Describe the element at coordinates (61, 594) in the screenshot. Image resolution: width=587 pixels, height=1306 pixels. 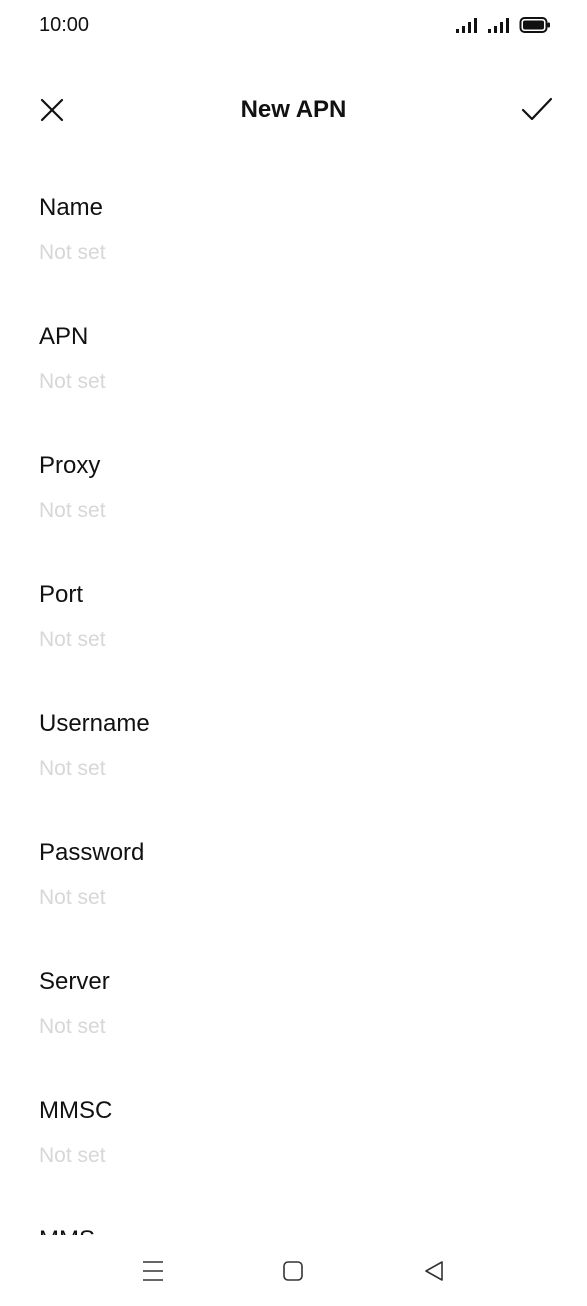
I see `field-label: Port` at that location.